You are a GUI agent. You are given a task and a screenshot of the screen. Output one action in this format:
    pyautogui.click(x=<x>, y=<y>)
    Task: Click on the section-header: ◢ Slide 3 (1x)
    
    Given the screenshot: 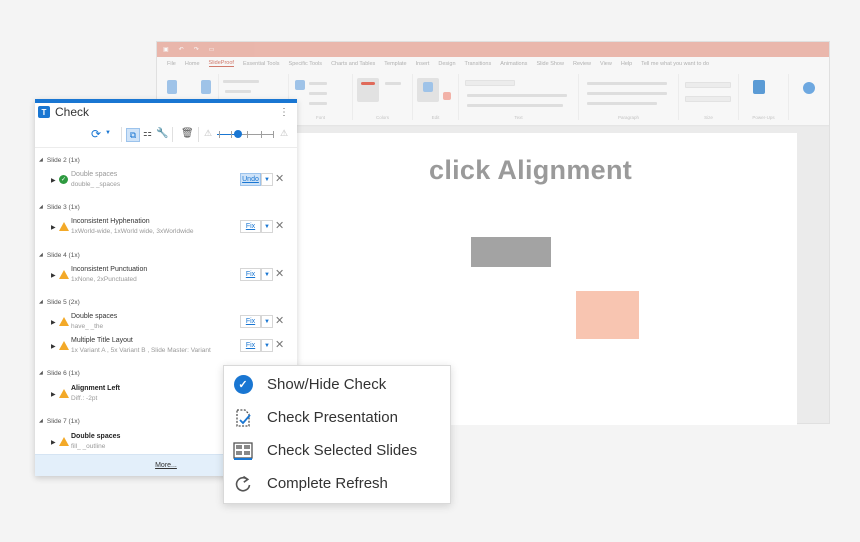 What is the action you would take?
    pyautogui.click(x=166, y=207)
    